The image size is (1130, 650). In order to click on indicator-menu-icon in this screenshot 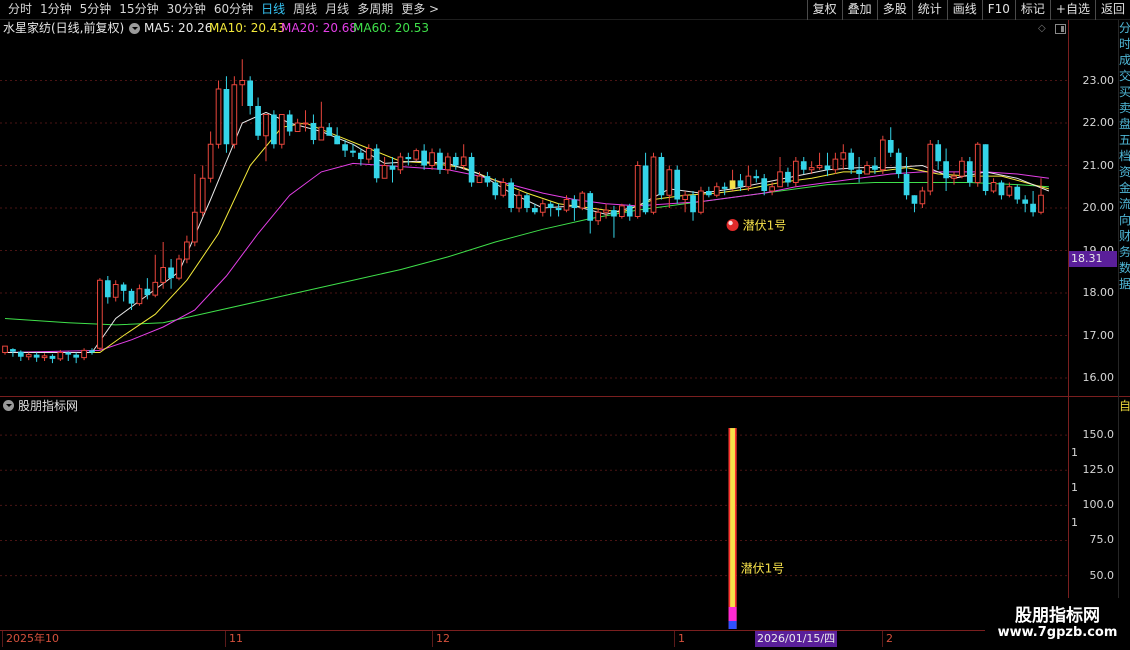, I will do `click(8, 405)`.